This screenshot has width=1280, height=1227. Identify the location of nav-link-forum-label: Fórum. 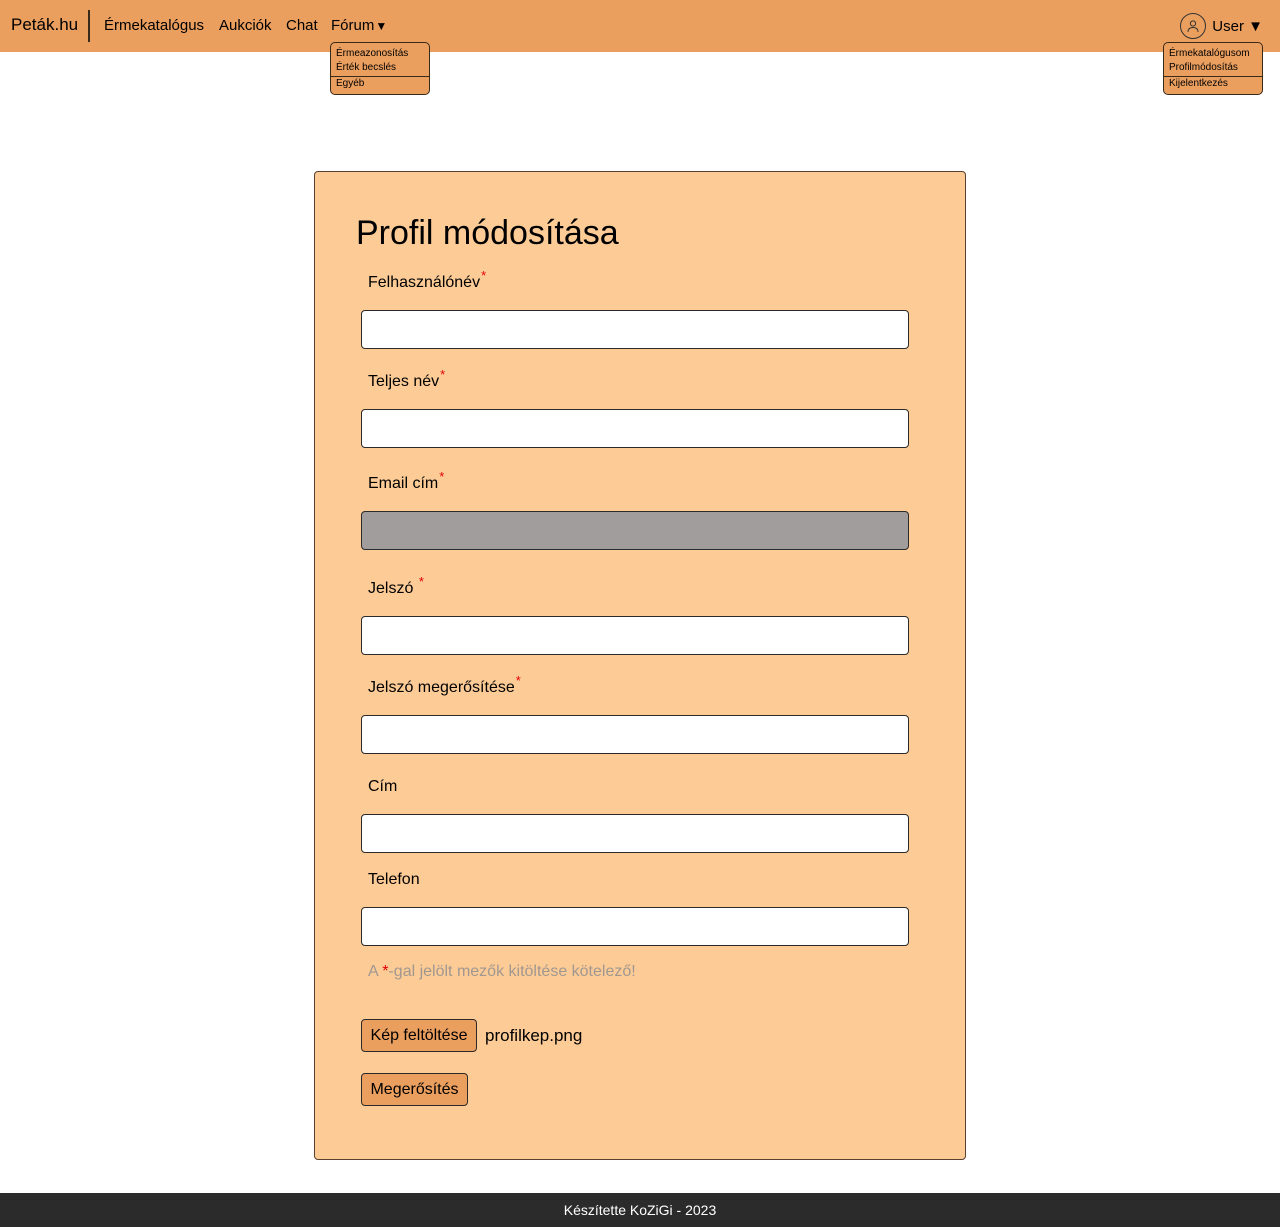
(353, 25).